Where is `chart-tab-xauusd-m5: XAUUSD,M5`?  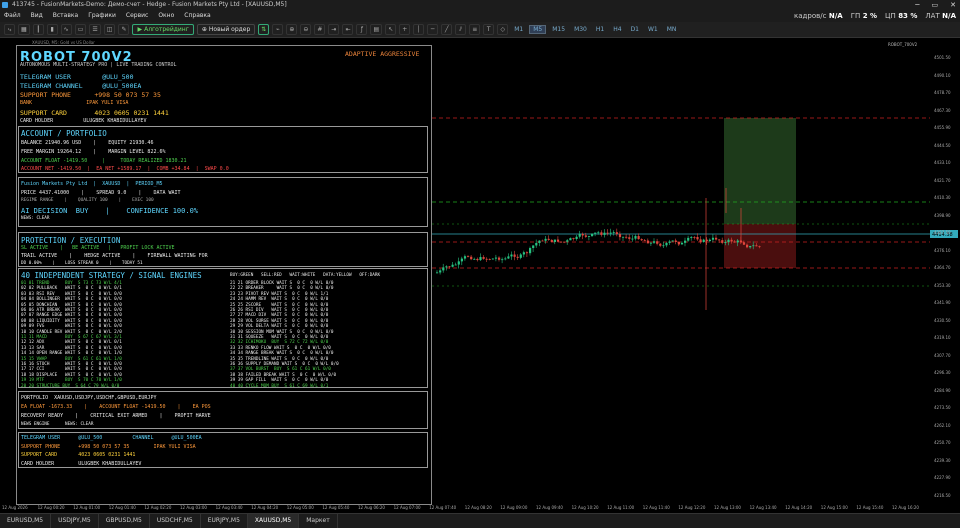
chart-tab-xauusd-m5: XAUUSD,M5 is located at coordinates (273, 521).